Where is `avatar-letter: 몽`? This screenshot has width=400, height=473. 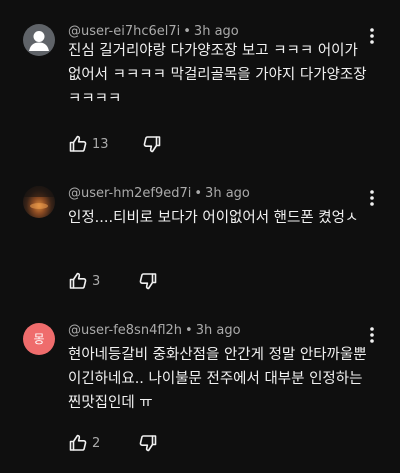 avatar-letter: 몽 is located at coordinates (39, 339).